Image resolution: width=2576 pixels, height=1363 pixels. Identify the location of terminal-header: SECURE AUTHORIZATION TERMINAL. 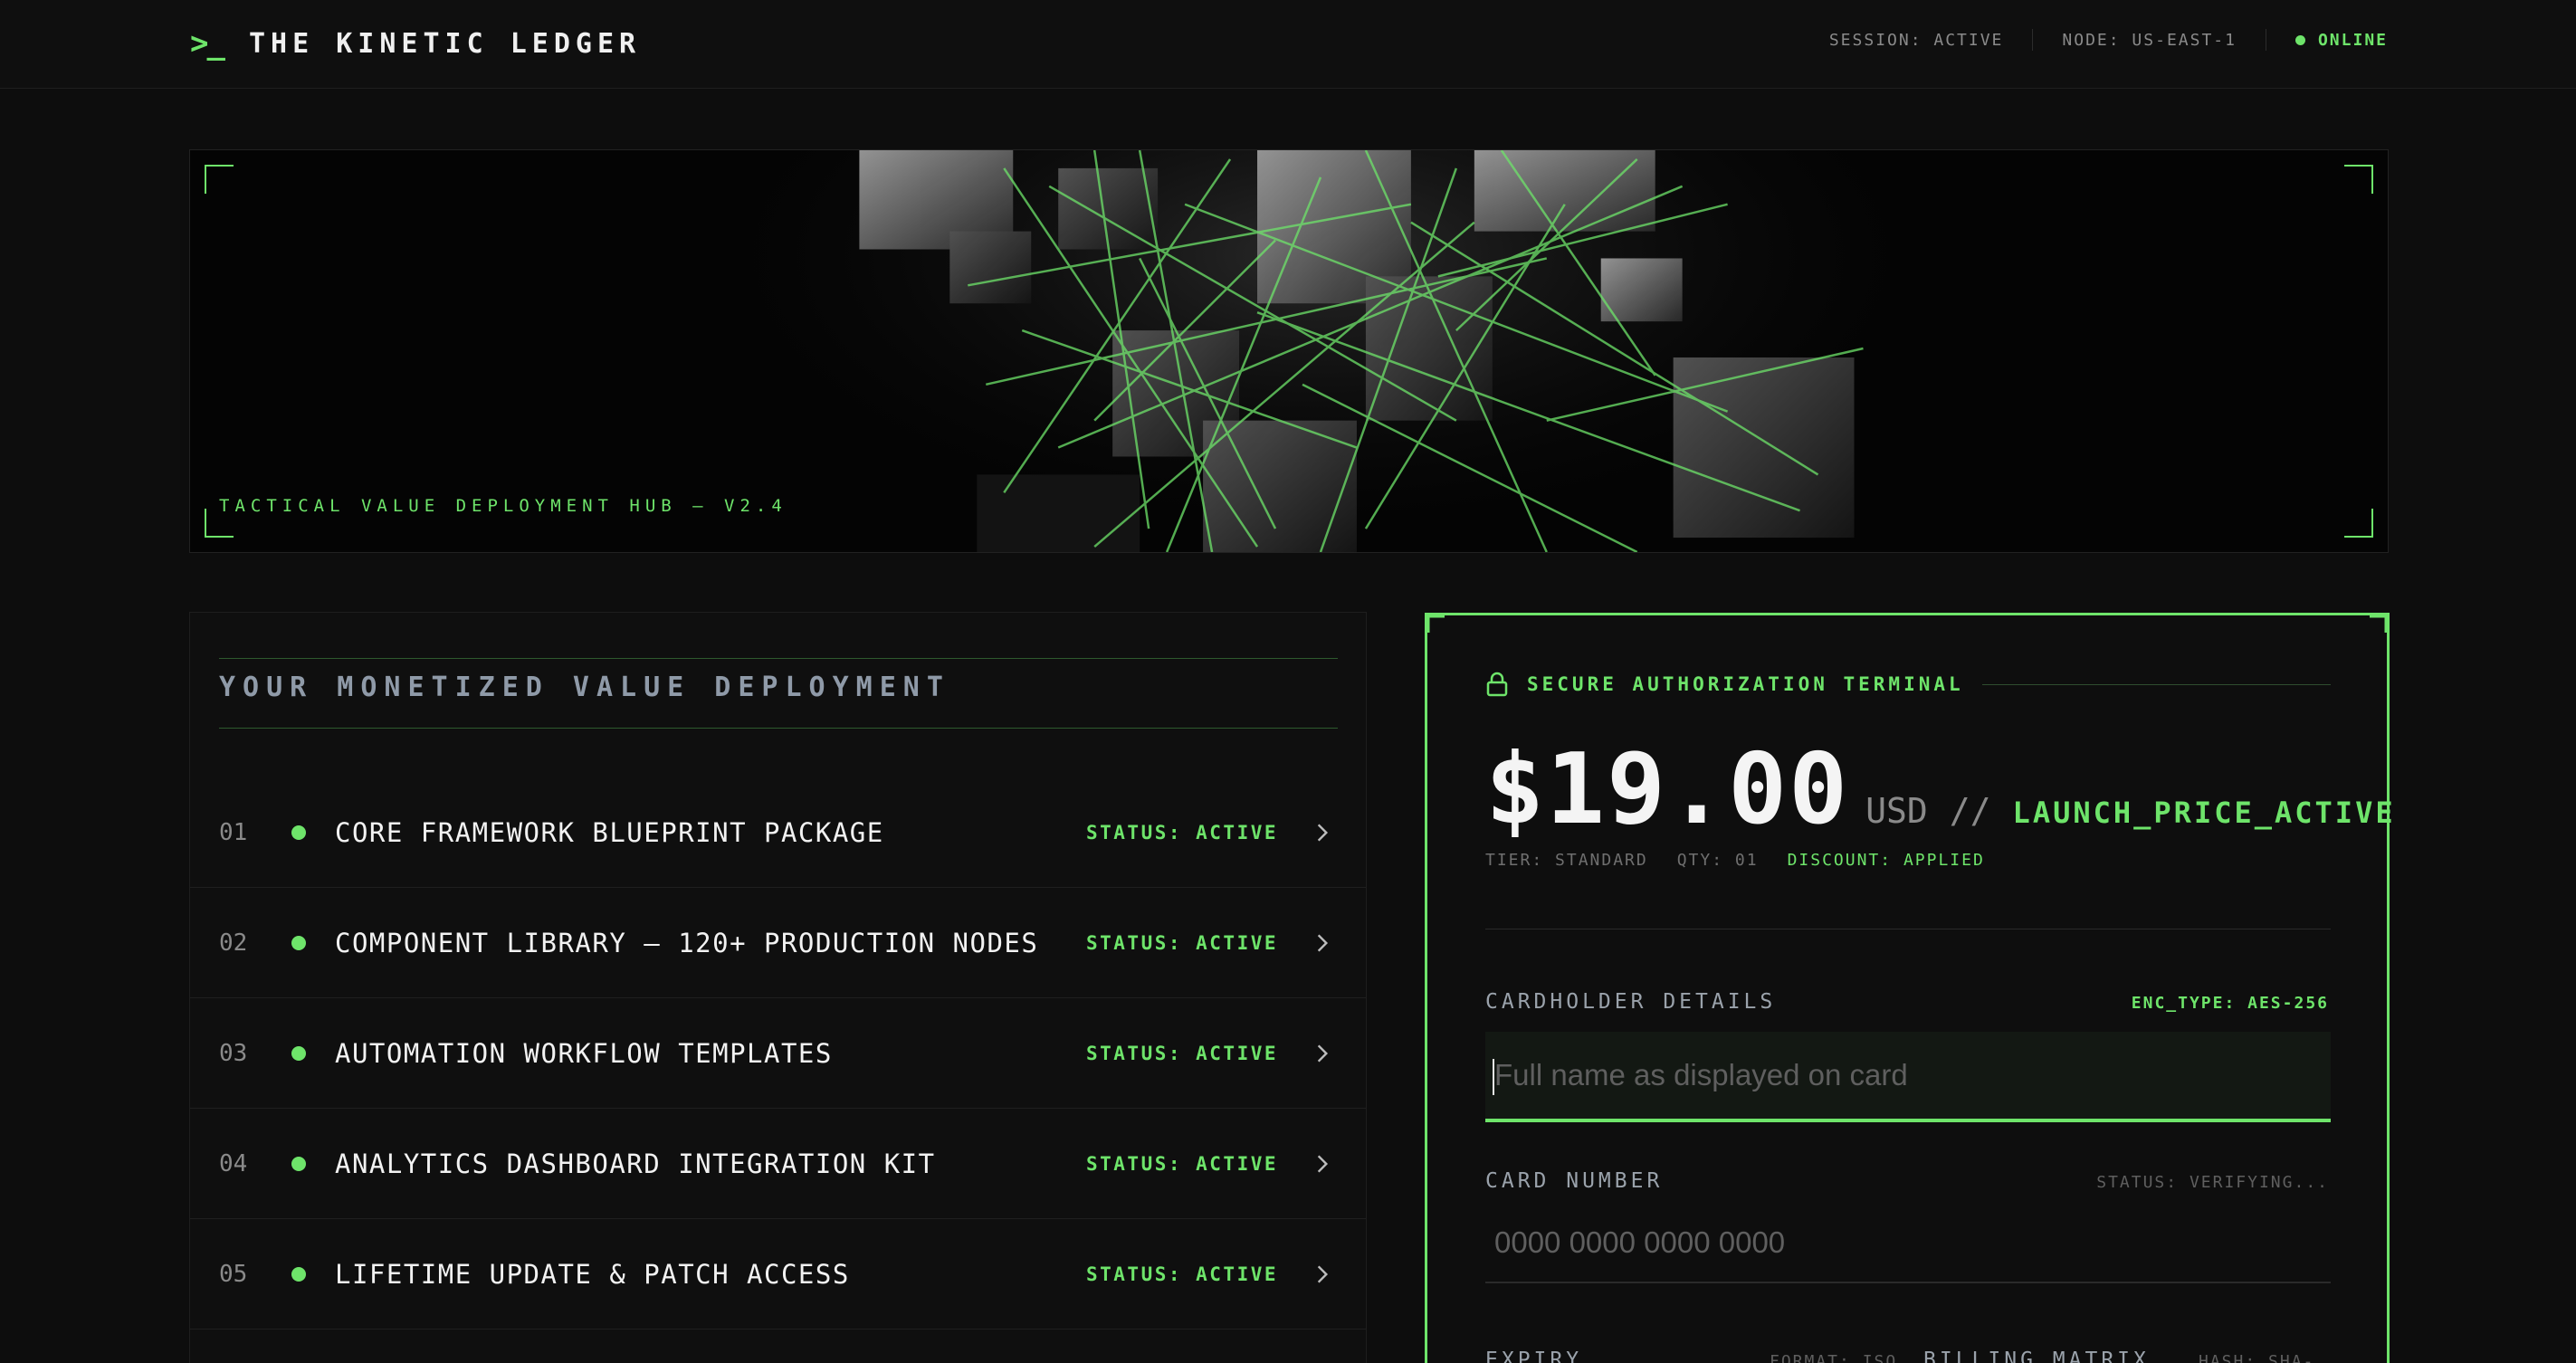
(1908, 684).